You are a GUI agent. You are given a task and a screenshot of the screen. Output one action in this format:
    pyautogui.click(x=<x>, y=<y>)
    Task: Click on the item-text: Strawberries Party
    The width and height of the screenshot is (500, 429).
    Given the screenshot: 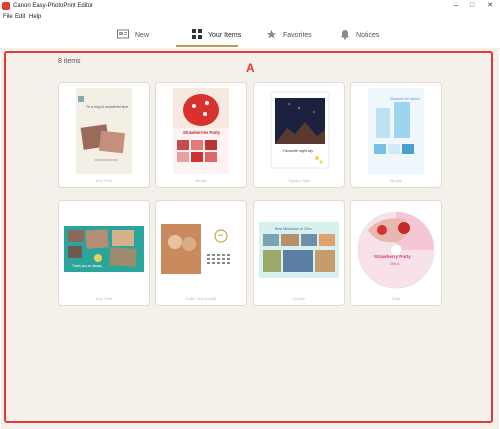 What is the action you would take?
    pyautogui.click(x=202, y=132)
    